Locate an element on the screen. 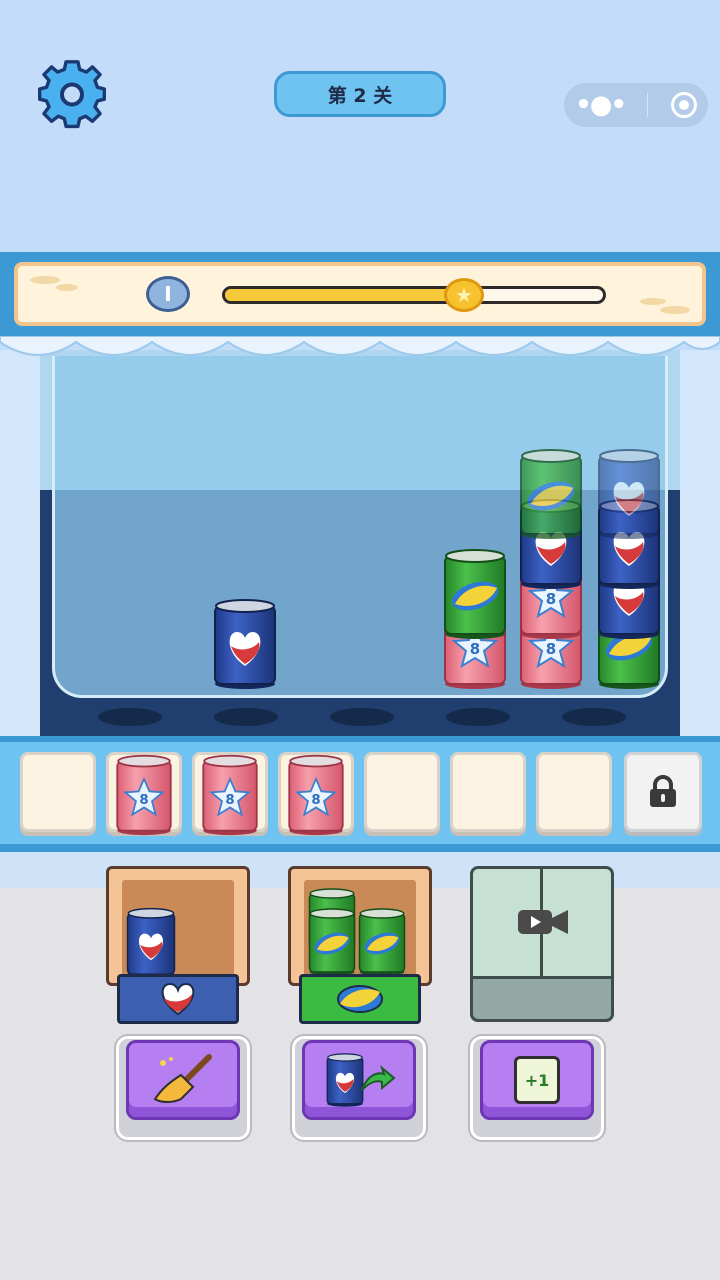  can-swap-icon is located at coordinates (361, 1080).